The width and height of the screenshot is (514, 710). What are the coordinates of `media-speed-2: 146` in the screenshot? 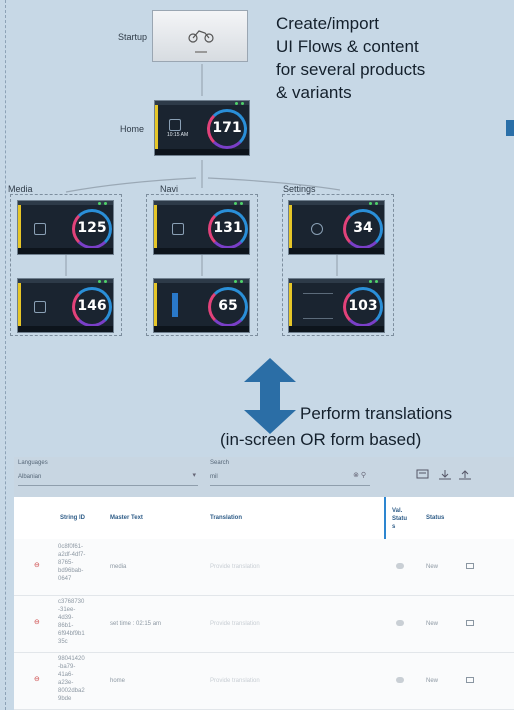 It's located at (92, 306).